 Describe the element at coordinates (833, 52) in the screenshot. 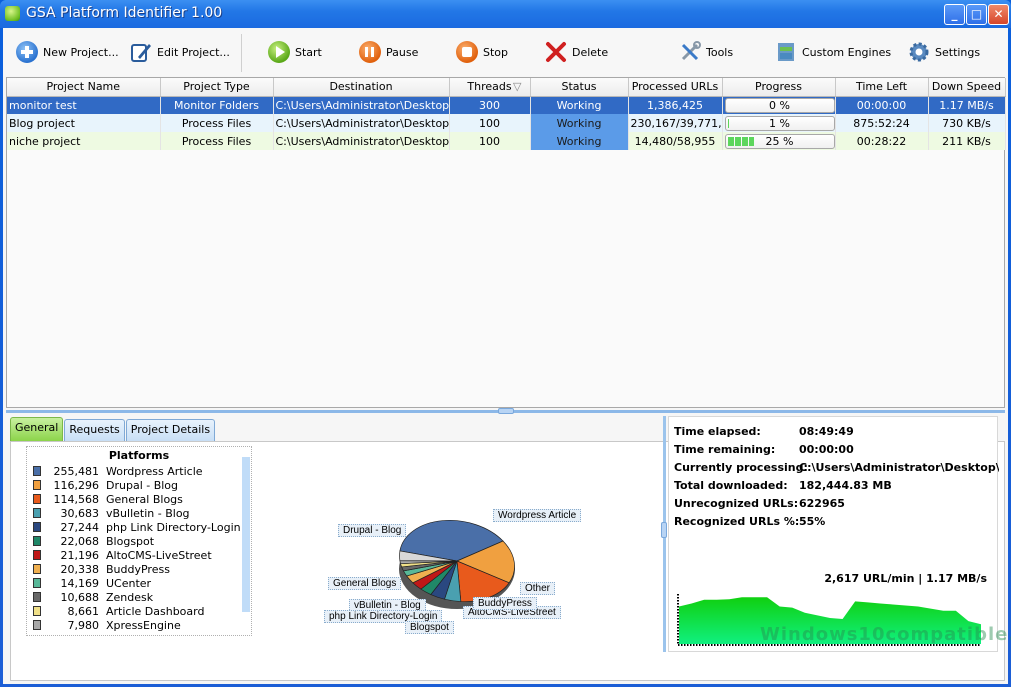

I see `custom-engines-button: Custom Engines` at that location.